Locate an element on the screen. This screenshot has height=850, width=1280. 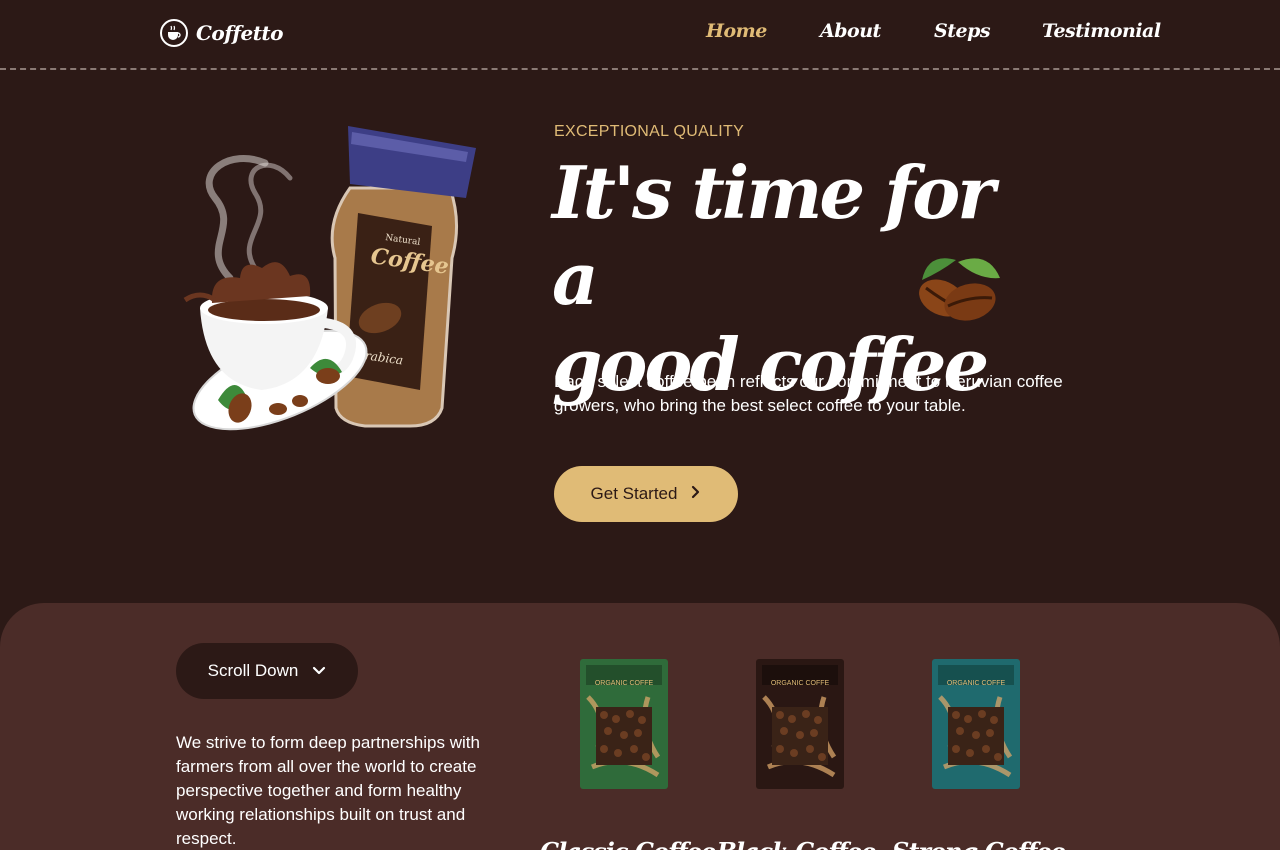
product-card-black: ORGANIC COFFE Black Coffee is located at coordinates (796, 753).